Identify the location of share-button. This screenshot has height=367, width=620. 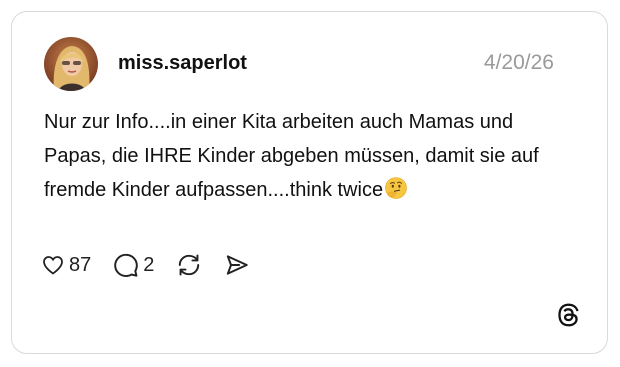
(237, 265).